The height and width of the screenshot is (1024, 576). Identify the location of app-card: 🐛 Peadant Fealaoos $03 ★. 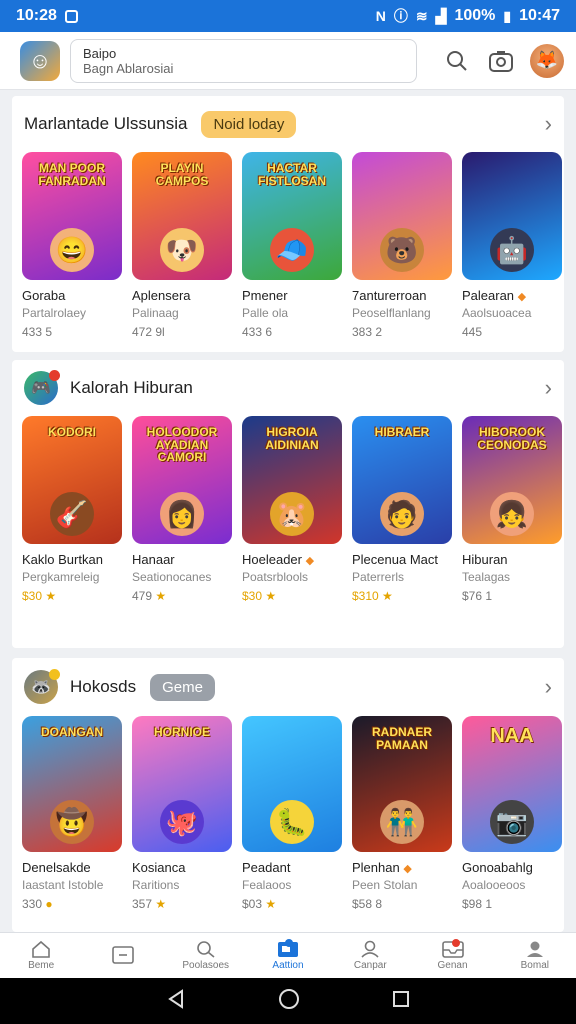
(292, 813).